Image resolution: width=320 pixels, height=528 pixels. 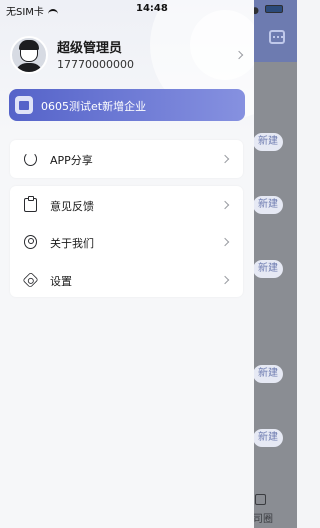 What do you see at coordinates (24, 105) in the screenshot?
I see `company-icon` at bounding box center [24, 105].